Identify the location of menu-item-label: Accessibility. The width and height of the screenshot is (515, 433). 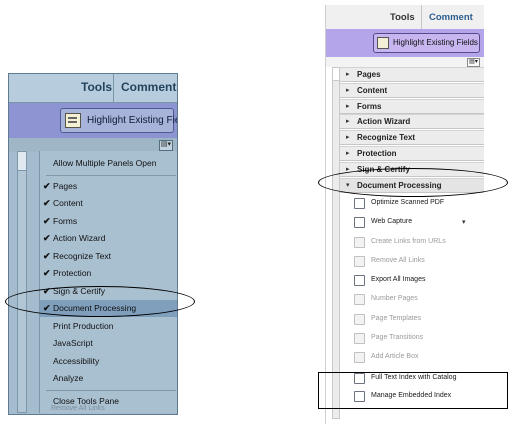
(76, 360).